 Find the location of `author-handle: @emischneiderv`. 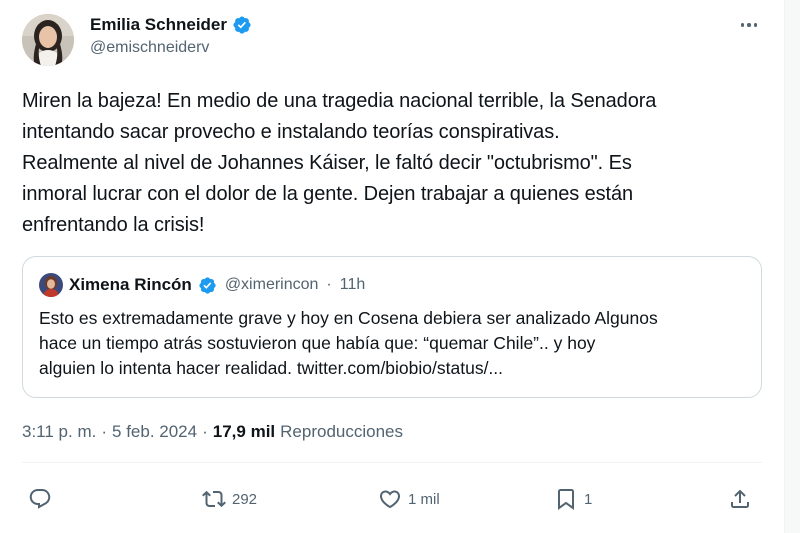

author-handle: @emischneiderv is located at coordinates (171, 48).